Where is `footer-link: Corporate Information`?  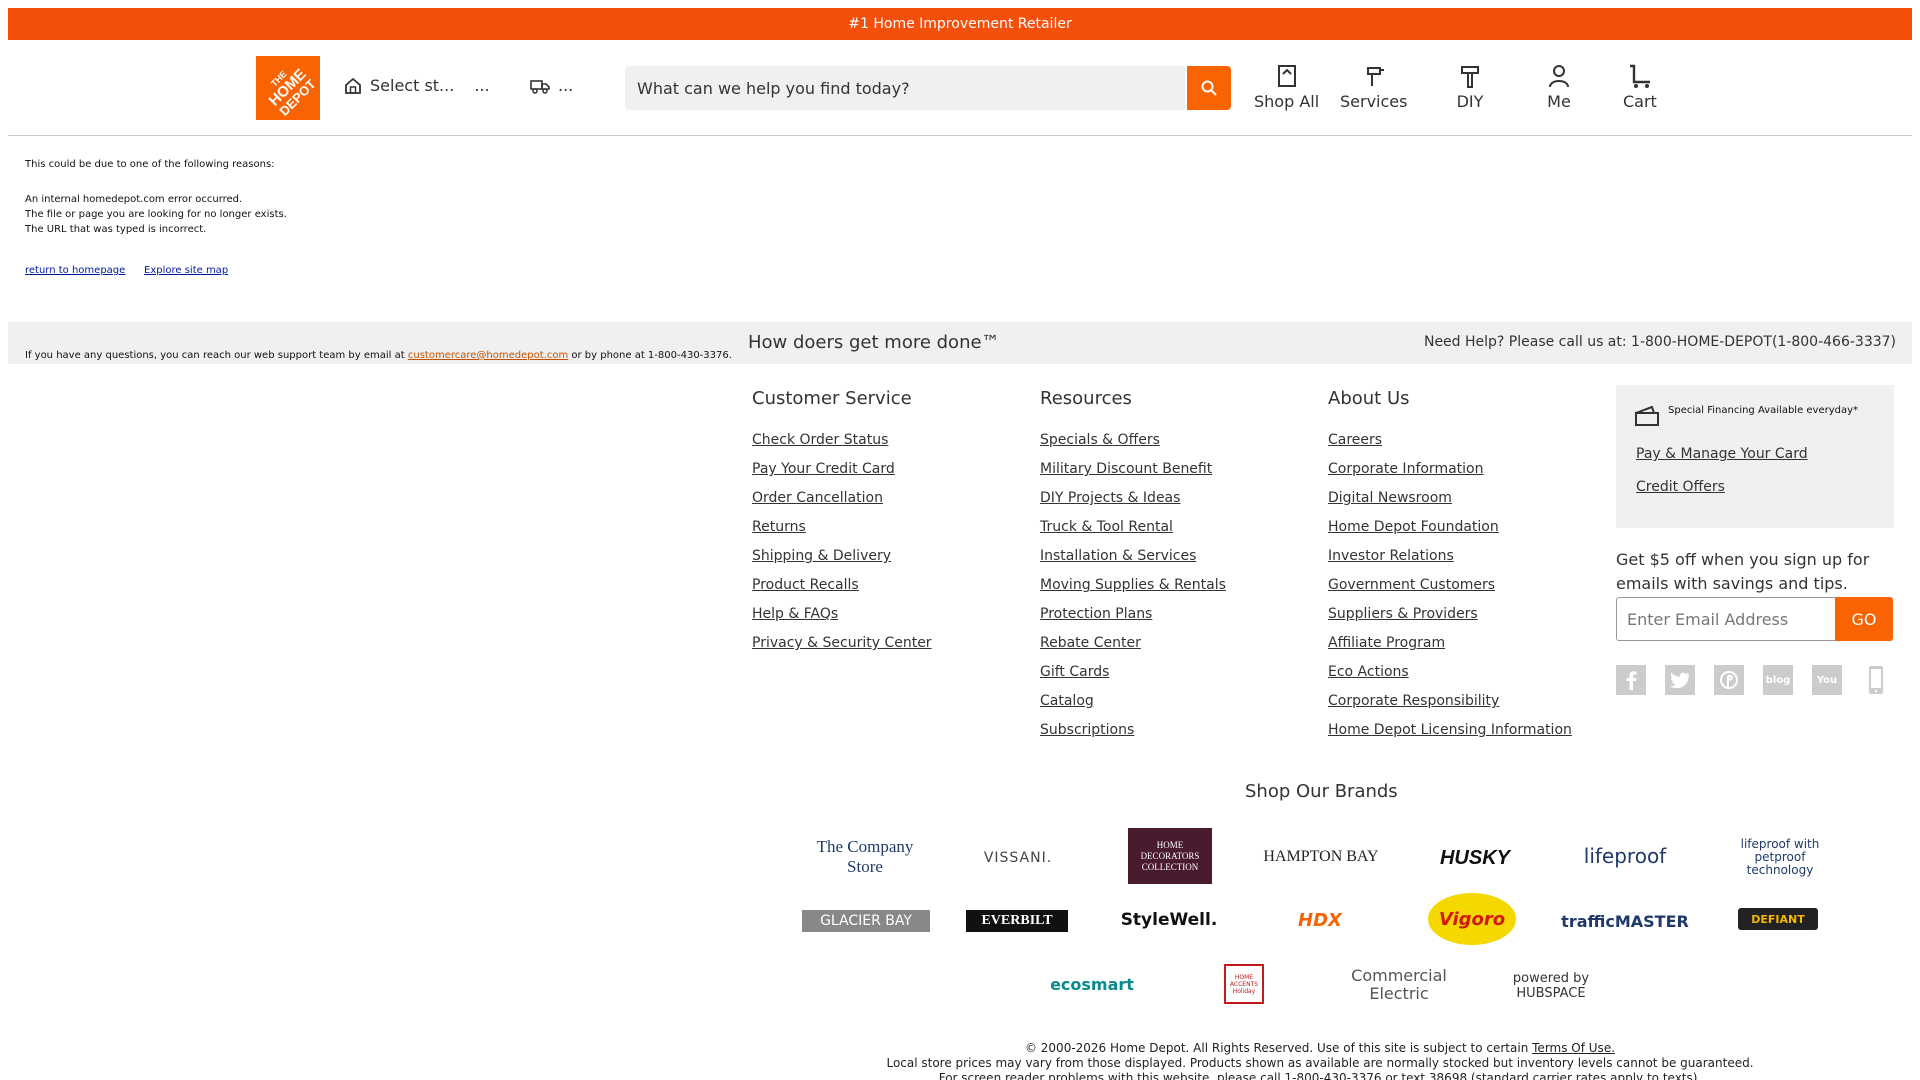 footer-link: Corporate Information is located at coordinates (1450, 475).